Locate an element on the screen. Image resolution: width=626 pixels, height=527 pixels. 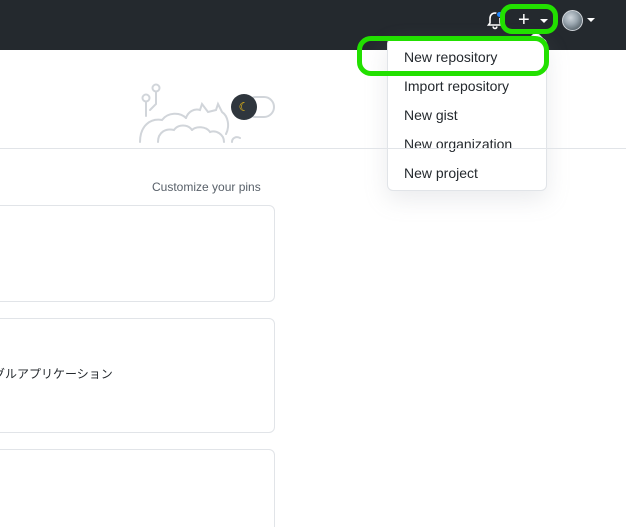
pinned-repo-card: グルアプリケーション is located at coordinates (137, 375).